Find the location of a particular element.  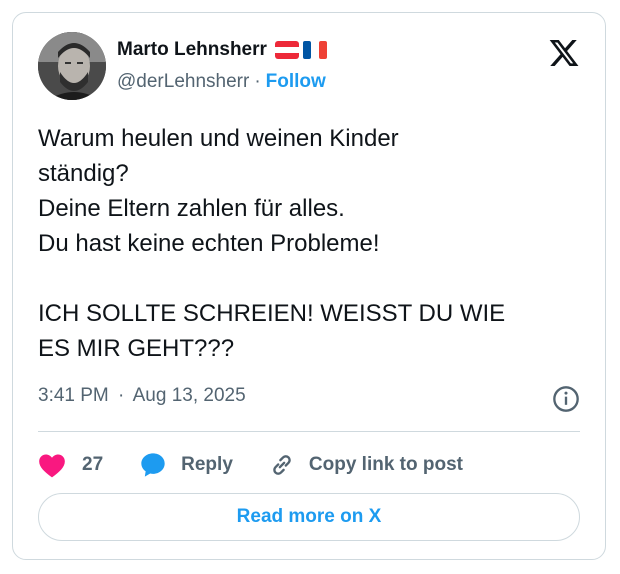

divider is located at coordinates (309, 431).